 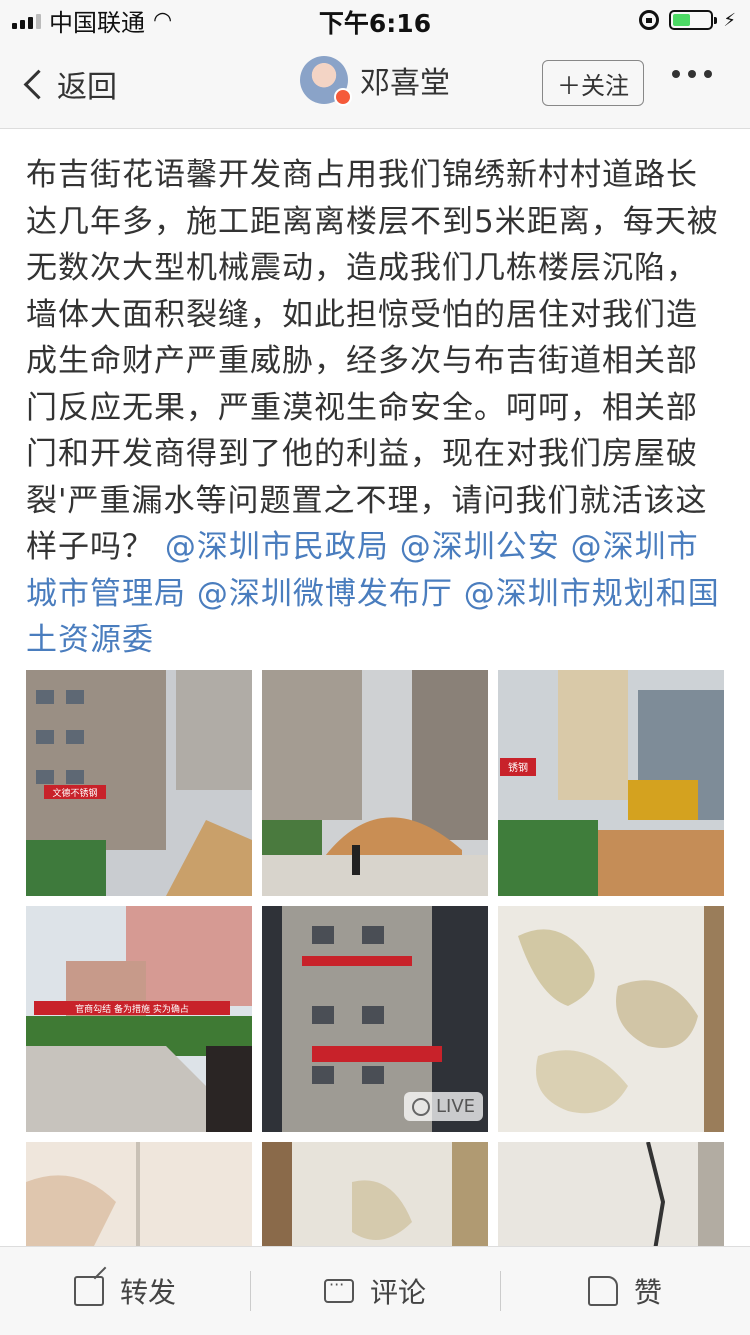 What do you see at coordinates (139, 1019) in the screenshot?
I see `photo-thumbnail: 官商勾结 备为措施 实为确占` at bounding box center [139, 1019].